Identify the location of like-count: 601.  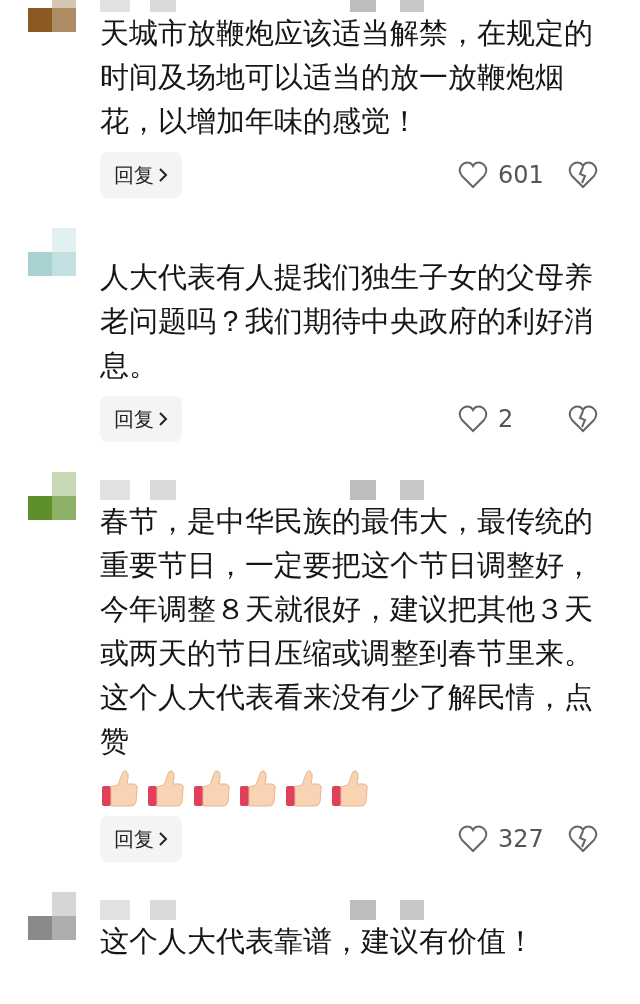
(521, 175).